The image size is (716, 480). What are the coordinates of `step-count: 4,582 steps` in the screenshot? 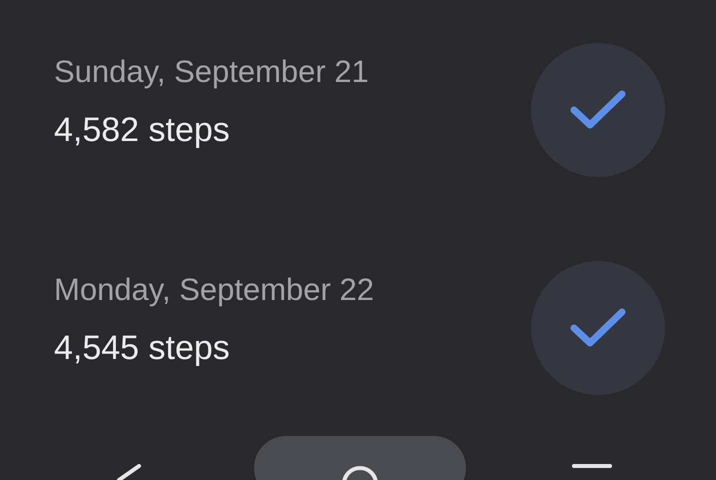 It's located at (142, 130).